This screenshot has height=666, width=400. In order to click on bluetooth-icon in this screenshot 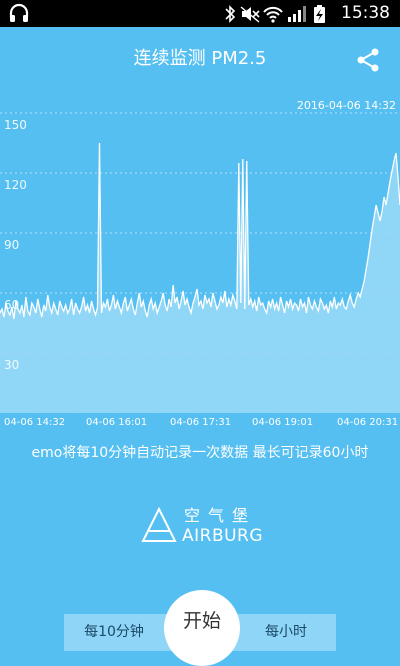, I will do `click(230, 14)`.